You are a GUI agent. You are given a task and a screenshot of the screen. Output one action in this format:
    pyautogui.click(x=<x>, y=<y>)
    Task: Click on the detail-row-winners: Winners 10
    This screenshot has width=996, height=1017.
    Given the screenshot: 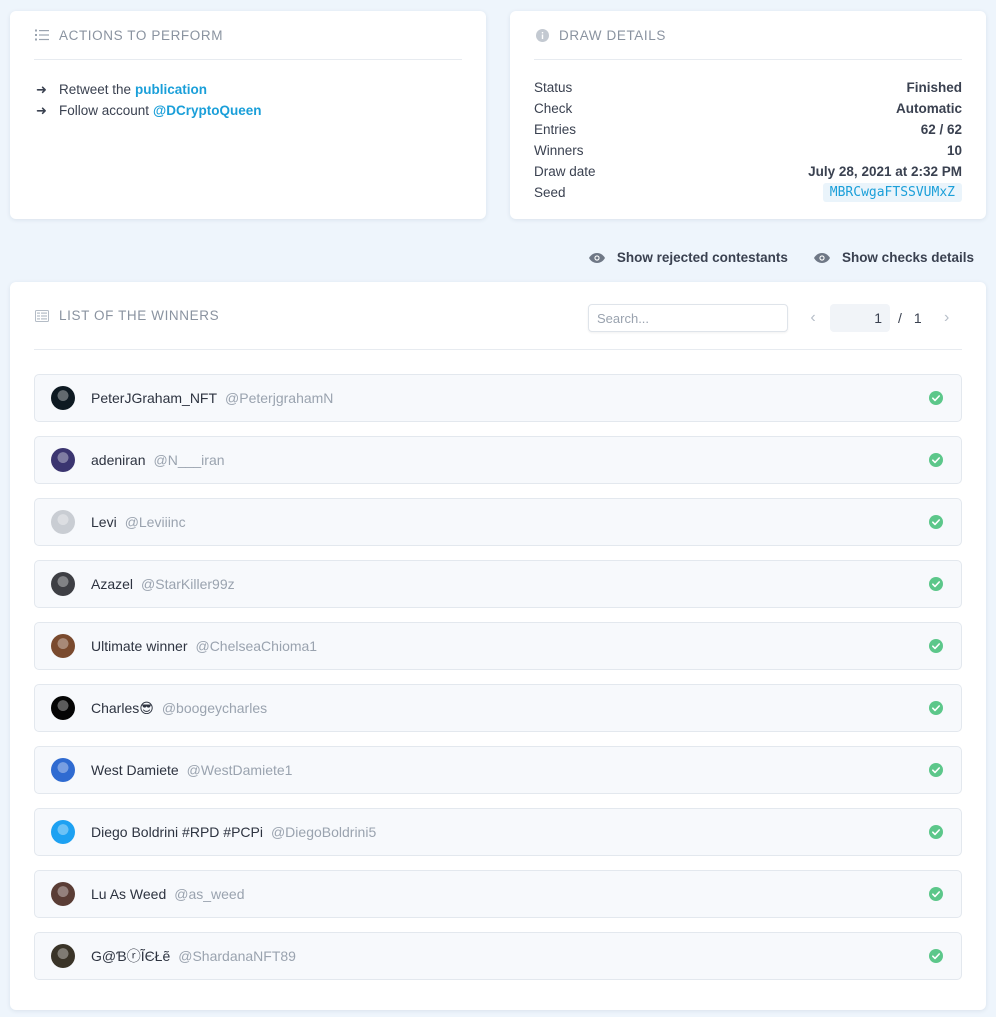 What is the action you would take?
    pyautogui.click(x=748, y=150)
    